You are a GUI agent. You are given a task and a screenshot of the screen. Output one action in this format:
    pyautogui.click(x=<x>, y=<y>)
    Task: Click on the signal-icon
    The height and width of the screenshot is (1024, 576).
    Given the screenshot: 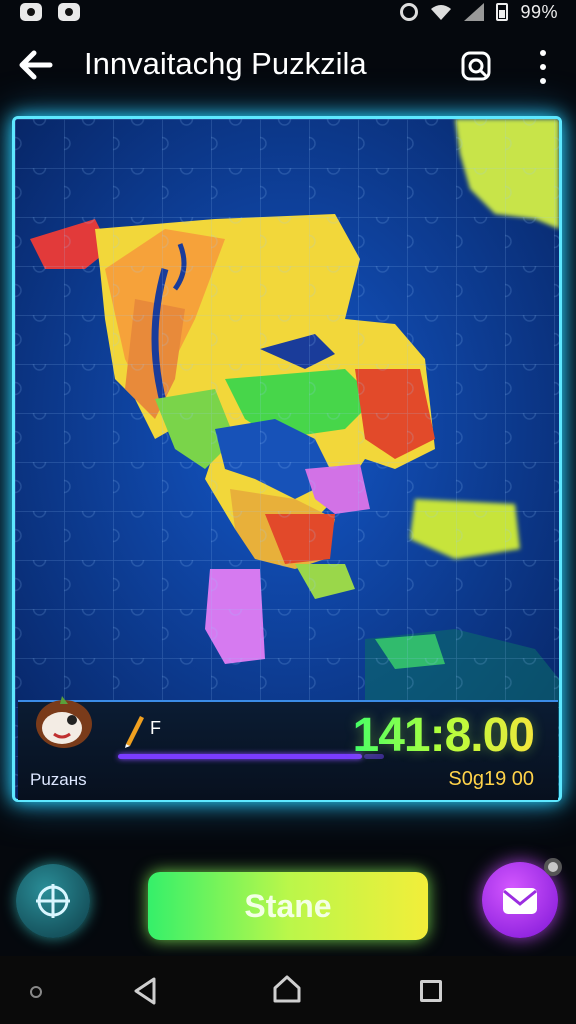 What is the action you would take?
    pyautogui.click(x=474, y=12)
    